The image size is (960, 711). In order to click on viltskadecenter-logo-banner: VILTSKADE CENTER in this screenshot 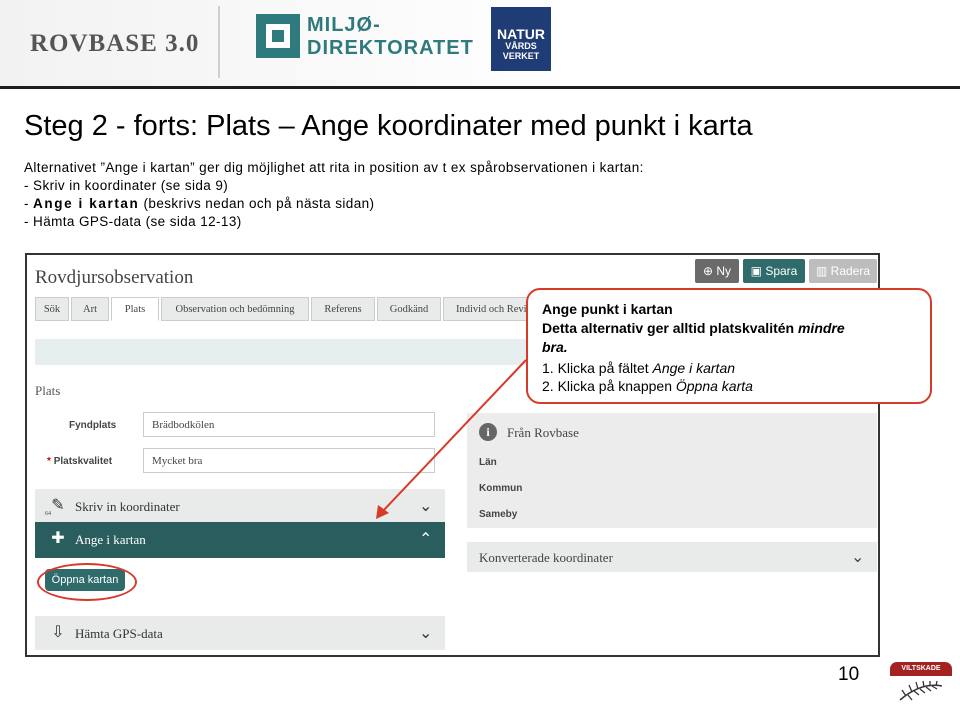, I will do `click(921, 674)`.